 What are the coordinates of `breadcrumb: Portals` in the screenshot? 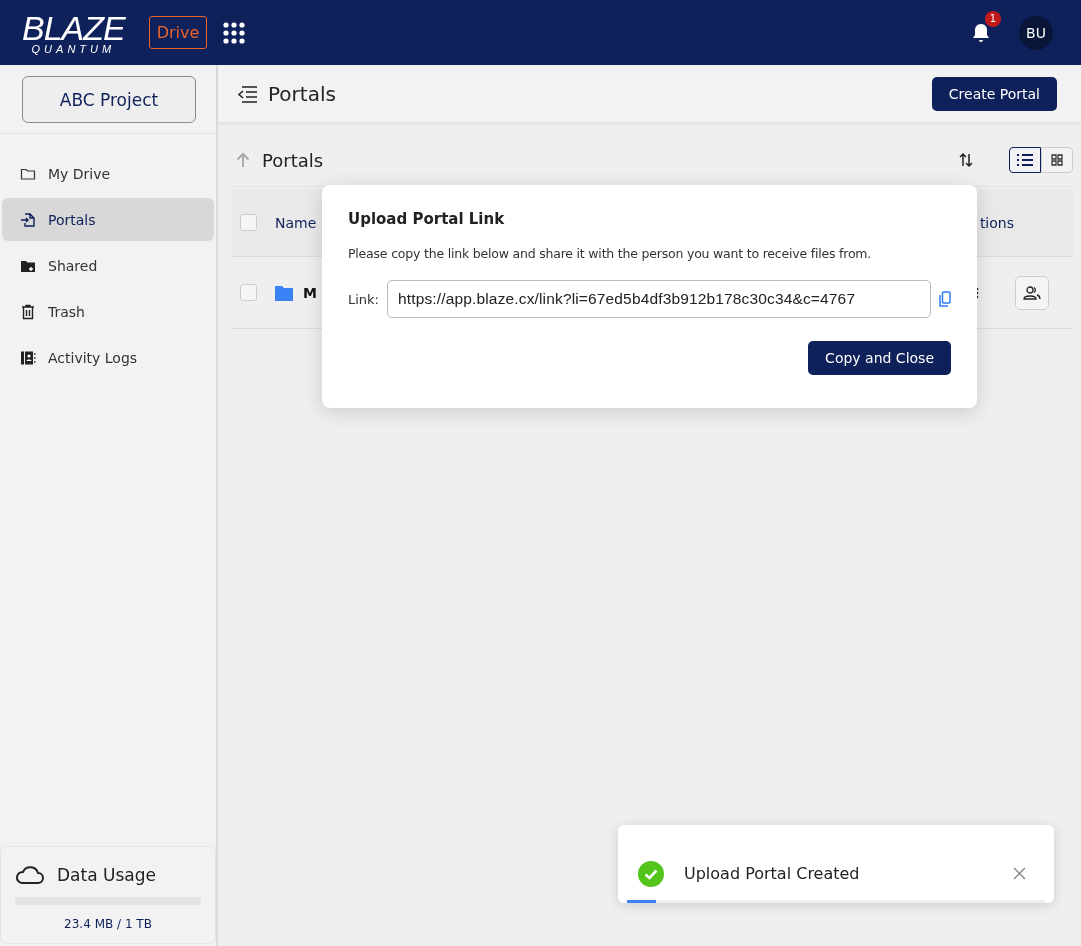 It's located at (293, 160).